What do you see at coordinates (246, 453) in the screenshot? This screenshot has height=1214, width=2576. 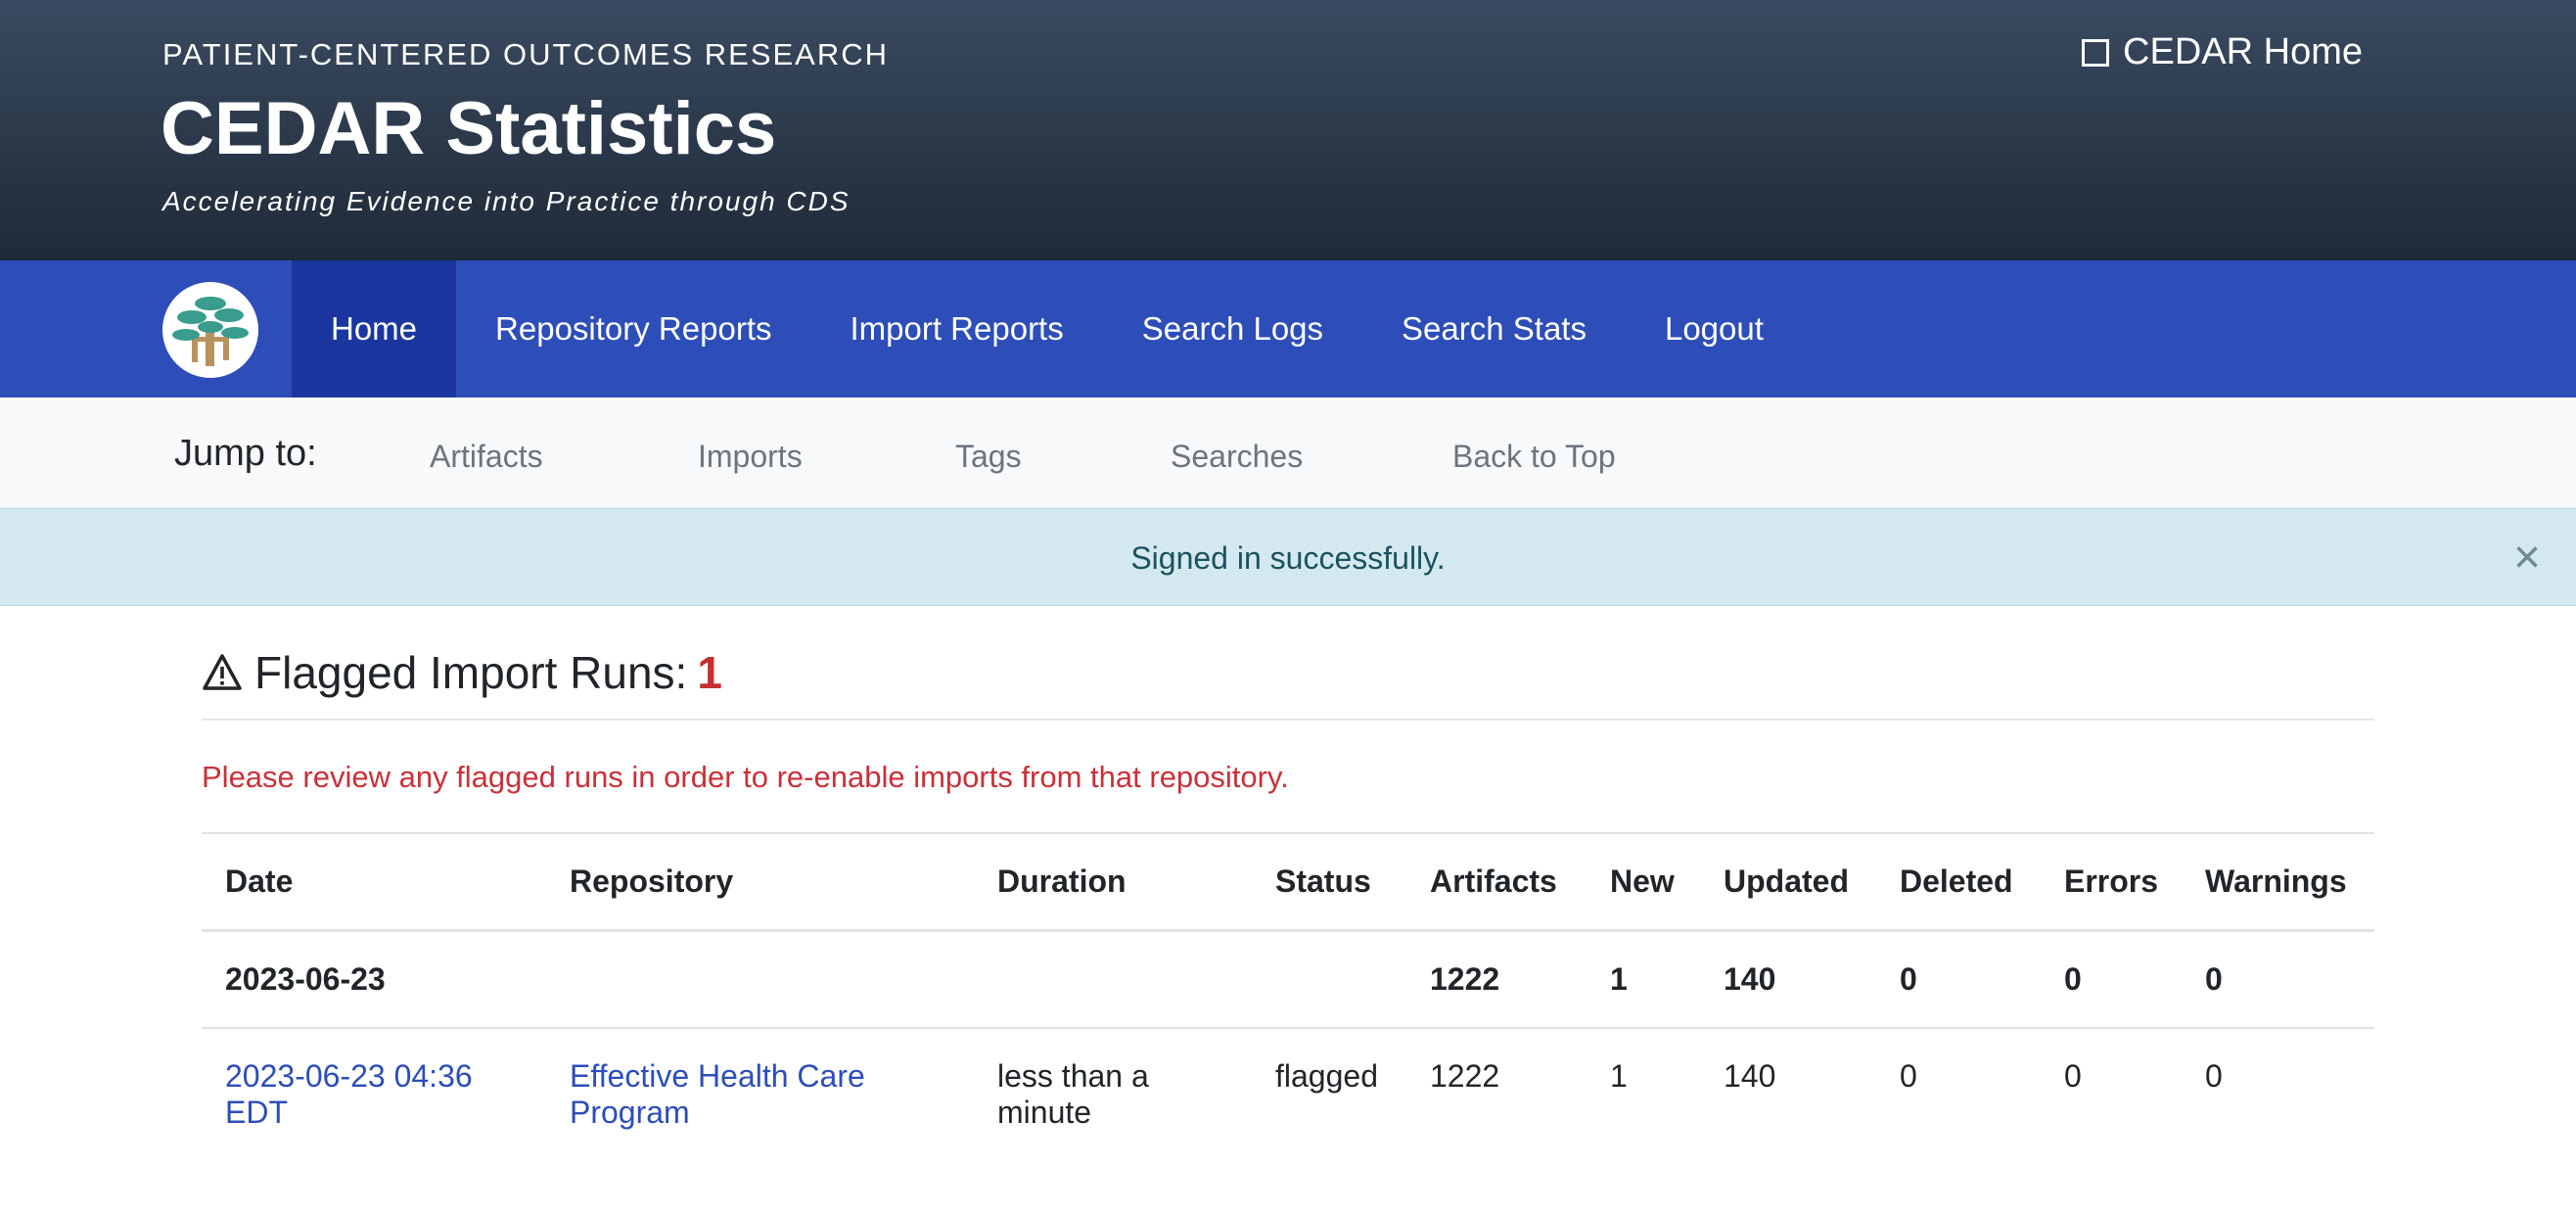 I see `jump-label: Jump to:` at bounding box center [246, 453].